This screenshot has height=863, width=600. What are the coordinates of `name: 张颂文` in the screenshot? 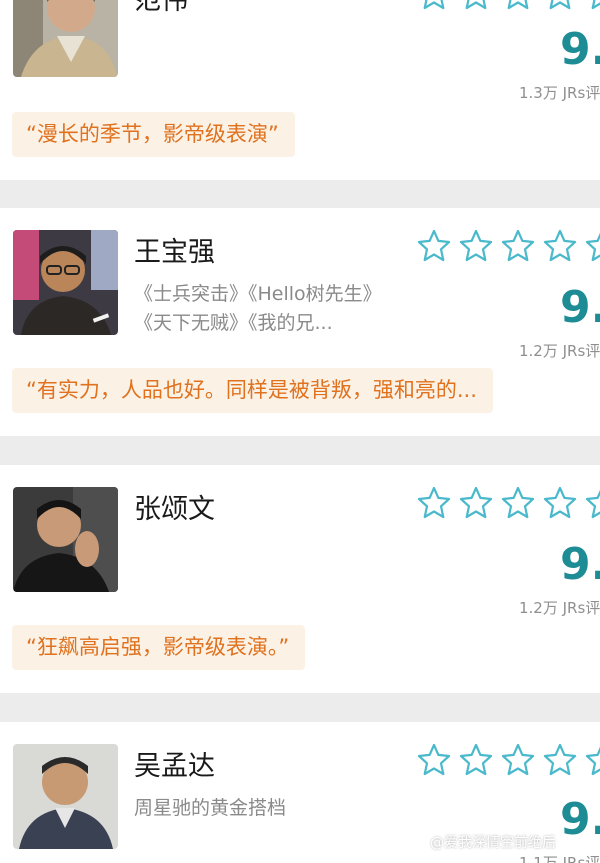 It's located at (174, 509).